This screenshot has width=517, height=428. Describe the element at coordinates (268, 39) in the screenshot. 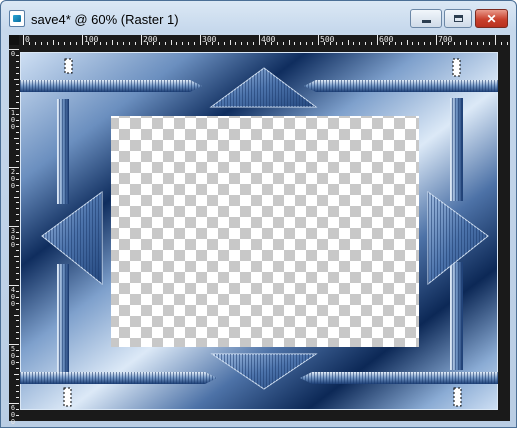

I see `ruler-label: 400` at that location.